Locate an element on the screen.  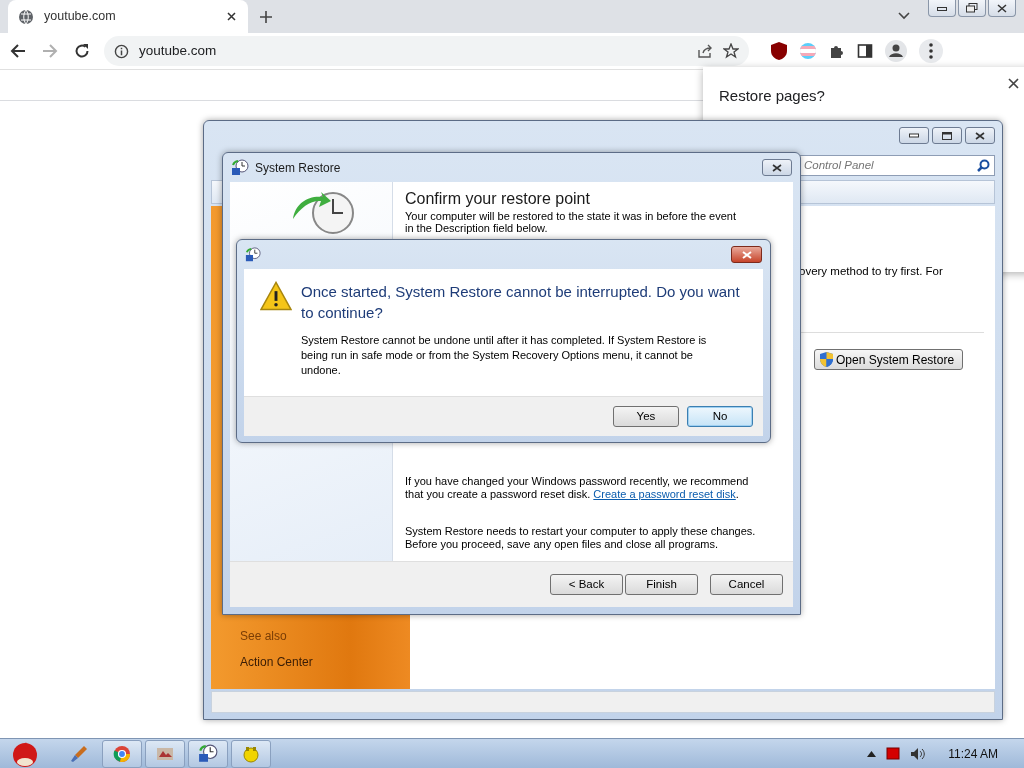
profile-icon is located at coordinates (896, 51).